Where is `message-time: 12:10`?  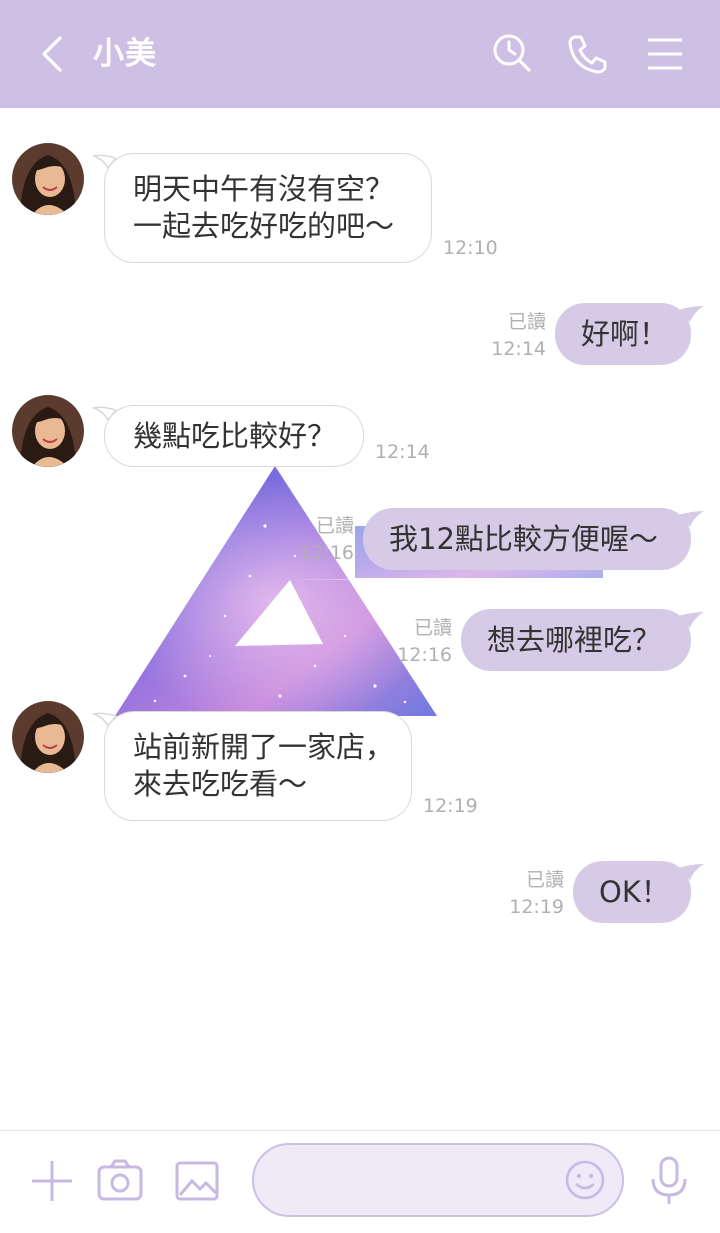
message-time: 12:10 is located at coordinates (470, 248).